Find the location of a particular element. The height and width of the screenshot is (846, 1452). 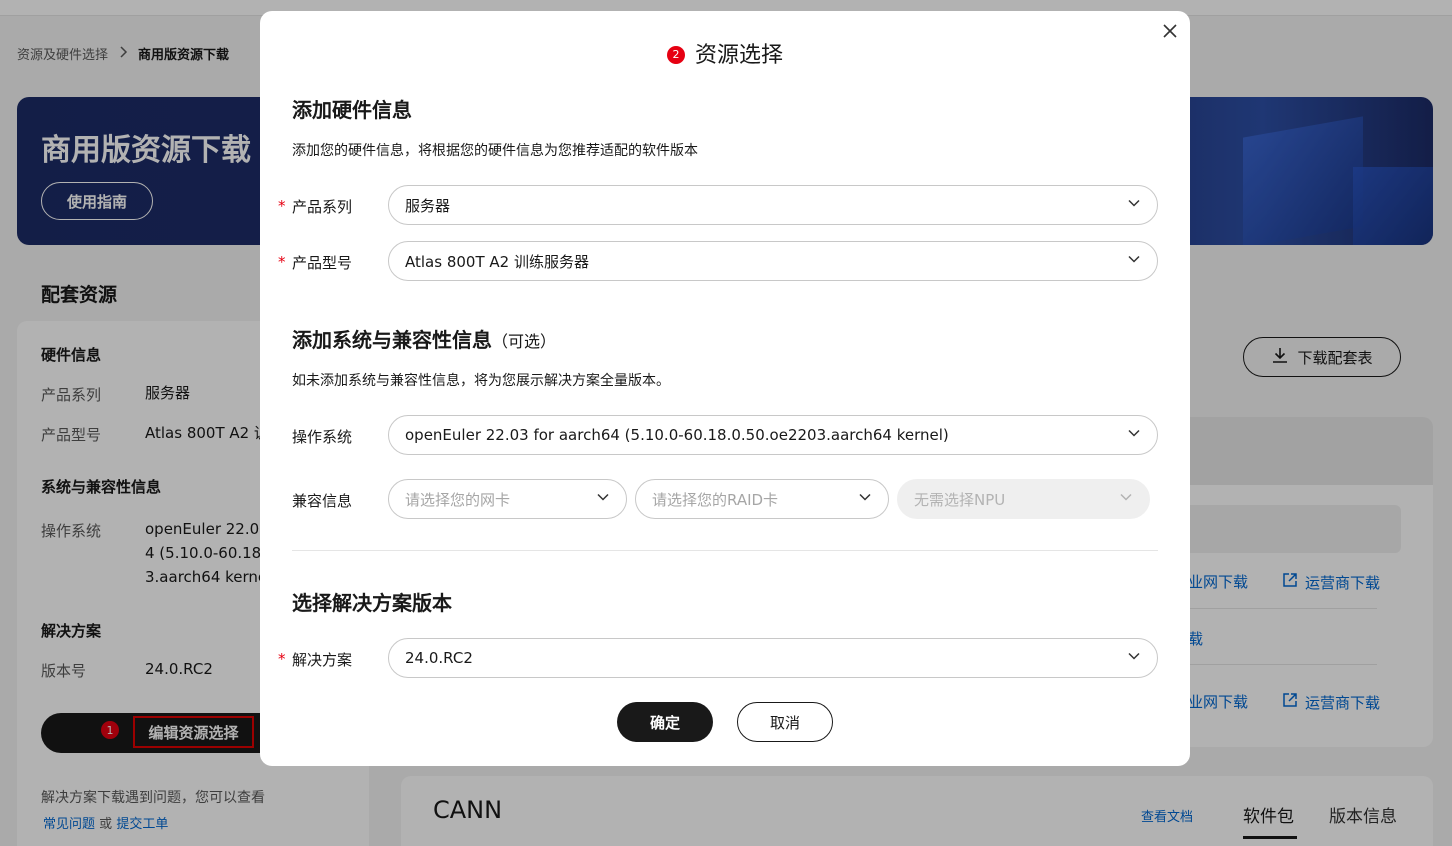

step-badge-2: 2 is located at coordinates (675, 54).